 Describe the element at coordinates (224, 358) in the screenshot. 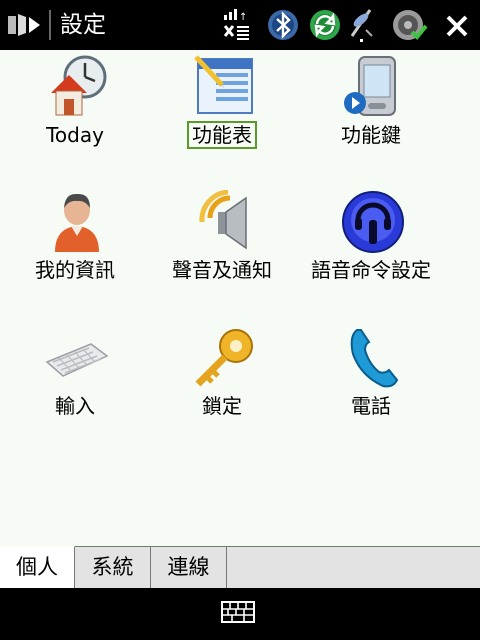

I see `key-icon` at that location.